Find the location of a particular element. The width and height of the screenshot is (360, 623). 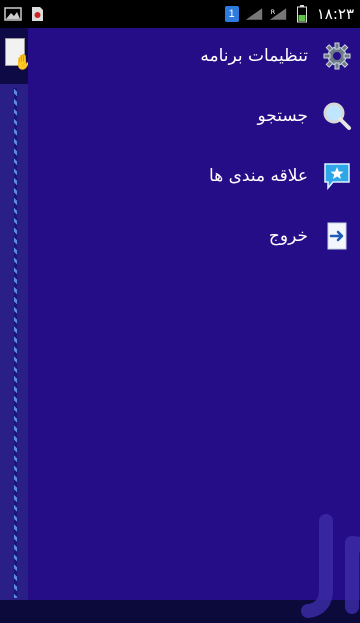

status-bar: 1 R ۱۸:۲۳ is located at coordinates (180, 14).